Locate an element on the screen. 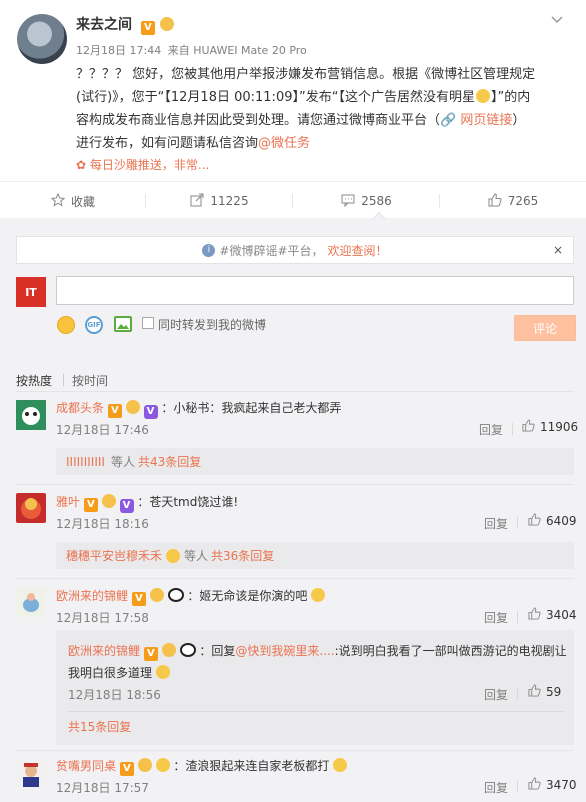 This screenshot has width=586, height=802. comment-time: 12月18日 17:46 is located at coordinates (102, 430).